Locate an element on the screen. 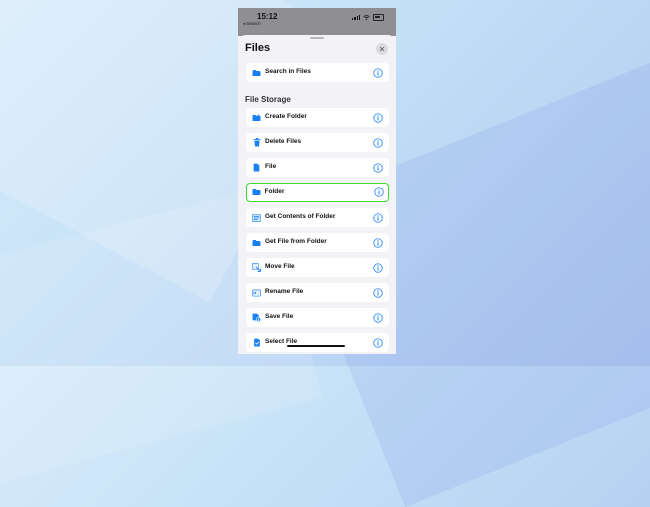  home-indicator is located at coordinates (316, 346).